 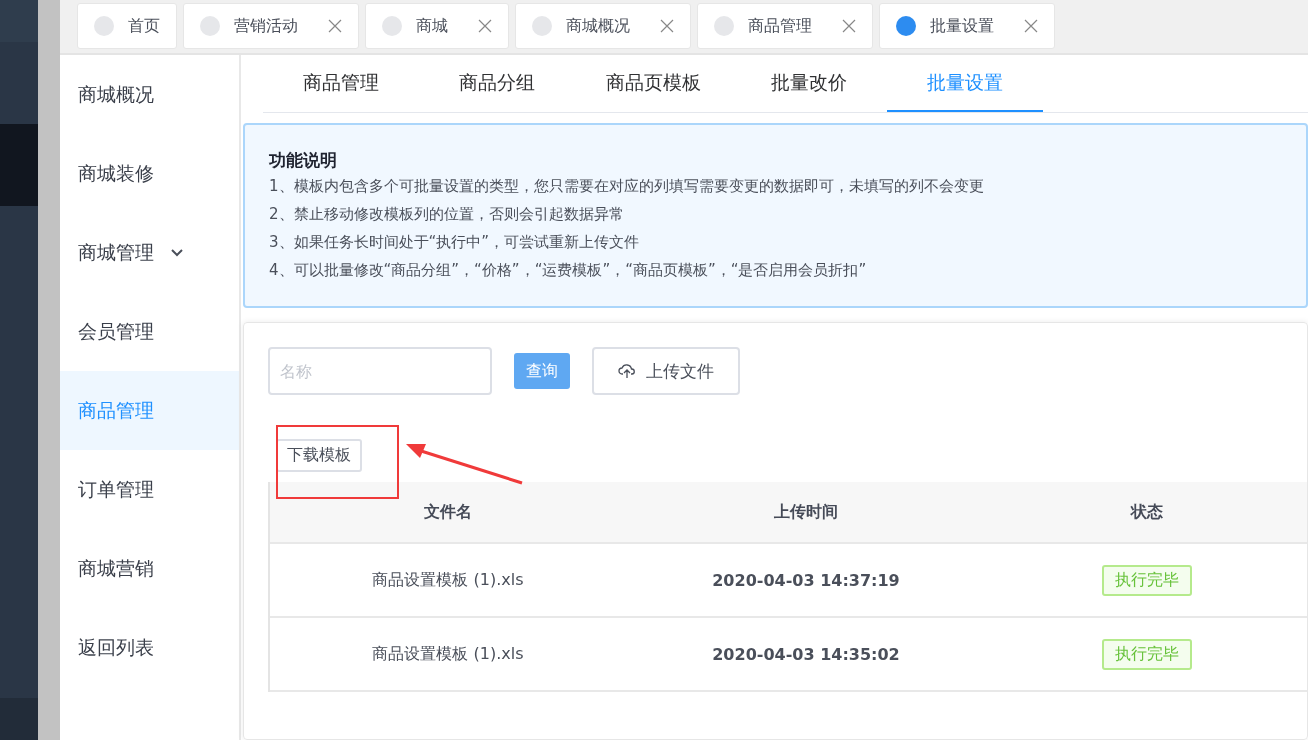 What do you see at coordinates (149, 252) in the screenshot?
I see `menu-item: 商城管理` at bounding box center [149, 252].